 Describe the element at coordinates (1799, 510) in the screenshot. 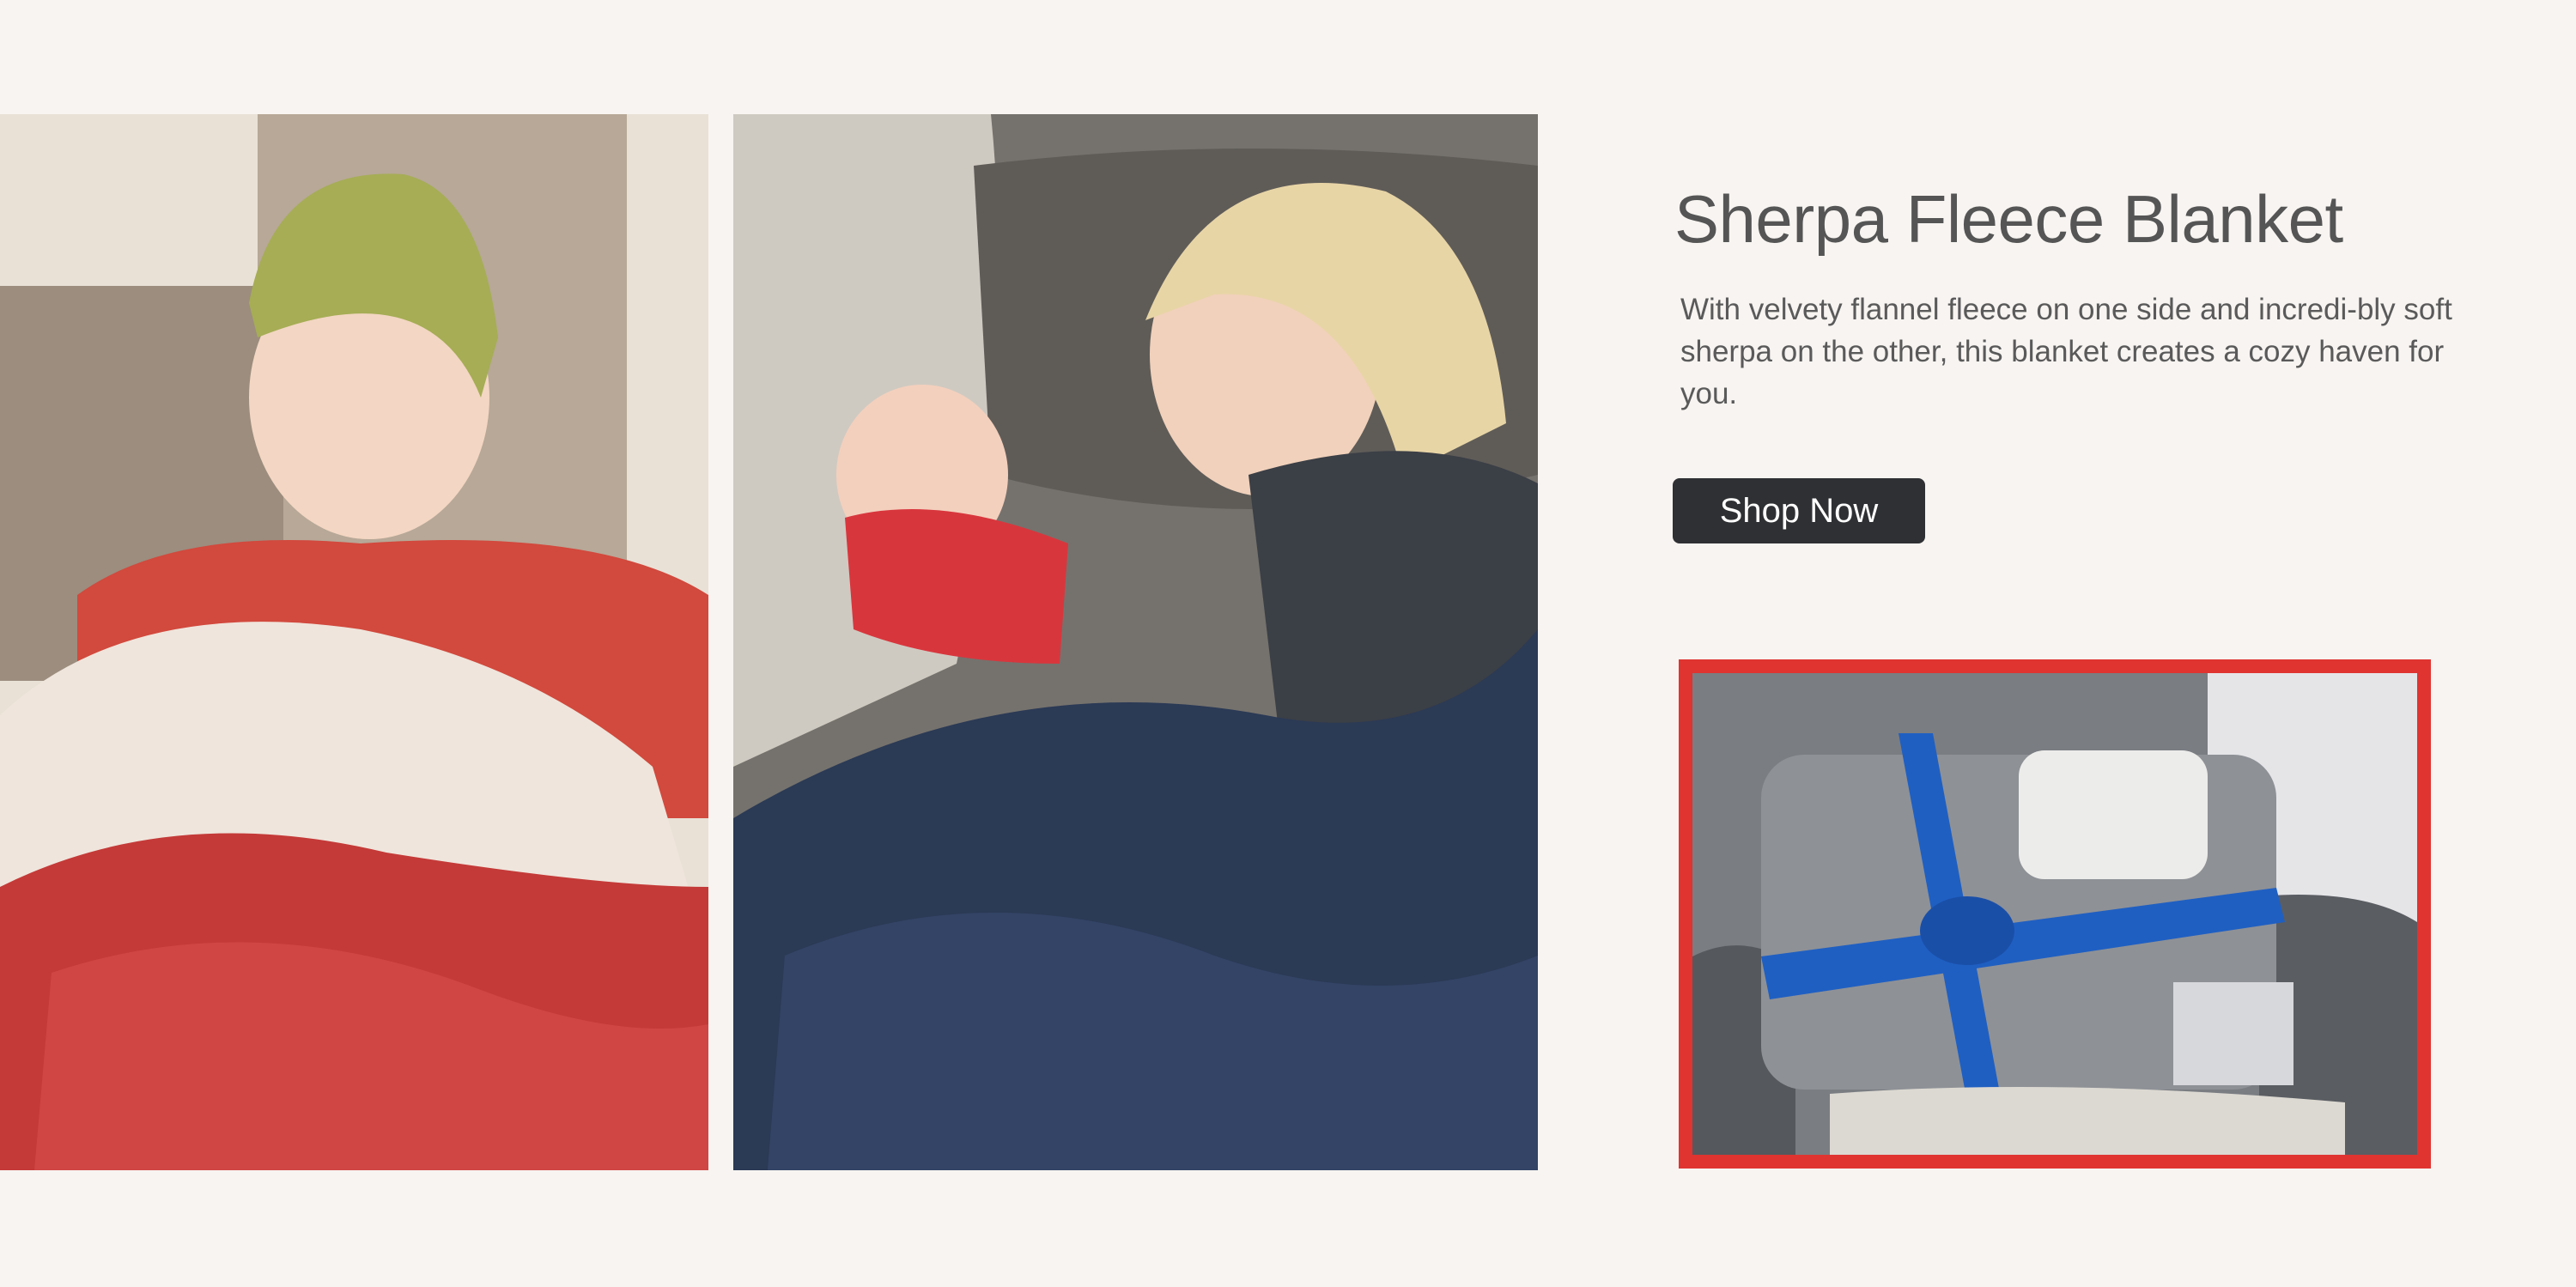

I see `shop-now-button: Shop Now` at that location.